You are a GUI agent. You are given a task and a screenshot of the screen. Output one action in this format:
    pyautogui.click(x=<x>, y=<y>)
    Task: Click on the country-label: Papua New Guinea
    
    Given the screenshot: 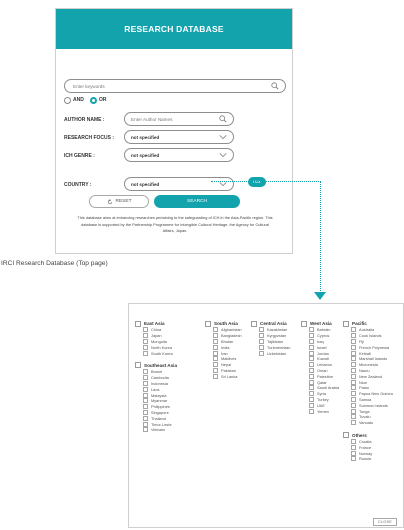 What is the action you would take?
    pyautogui.click(x=376, y=394)
    